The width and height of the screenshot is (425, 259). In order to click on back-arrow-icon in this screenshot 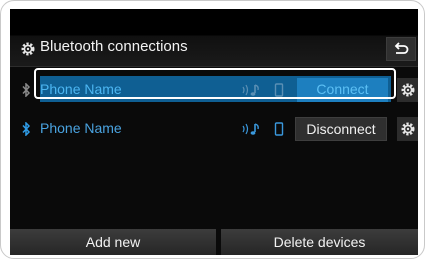, I will do `click(401, 48)`.